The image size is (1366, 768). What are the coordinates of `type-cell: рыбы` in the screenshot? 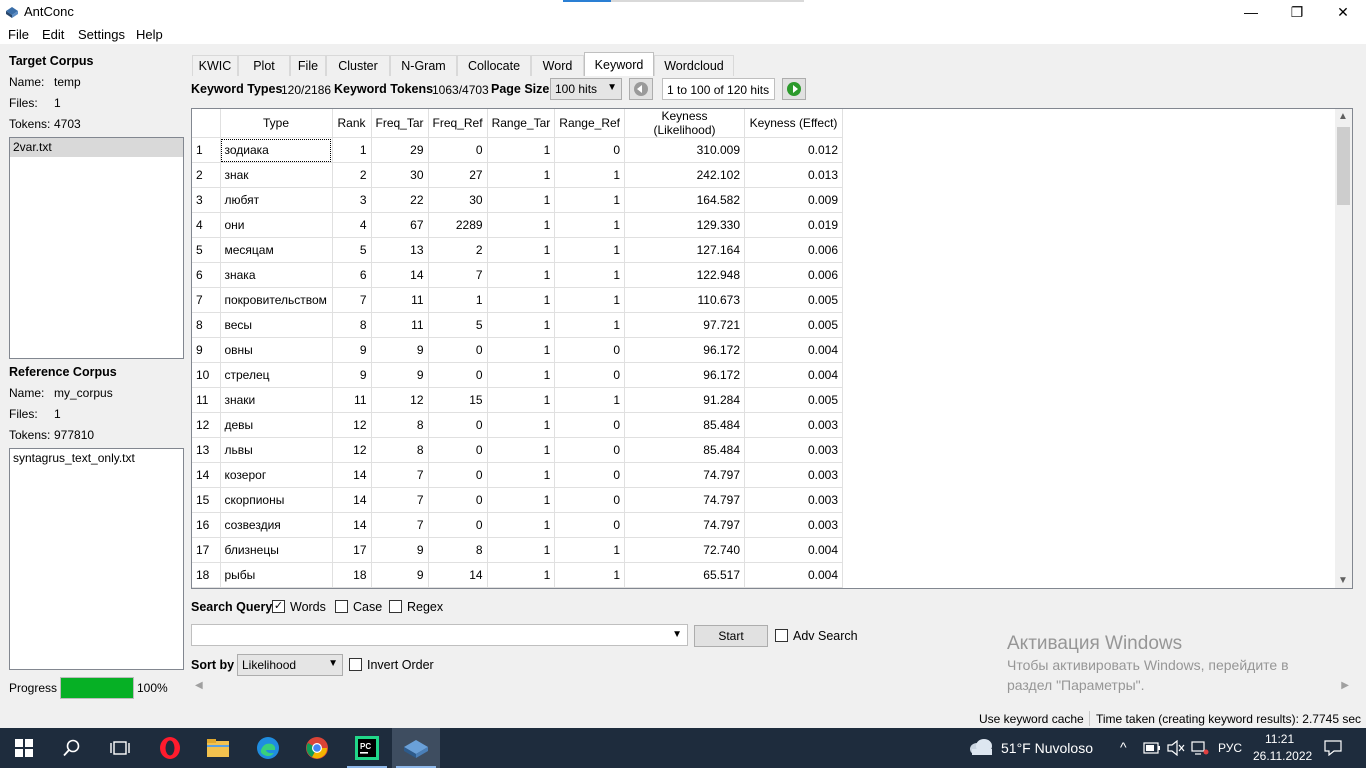 It's located at (276, 575).